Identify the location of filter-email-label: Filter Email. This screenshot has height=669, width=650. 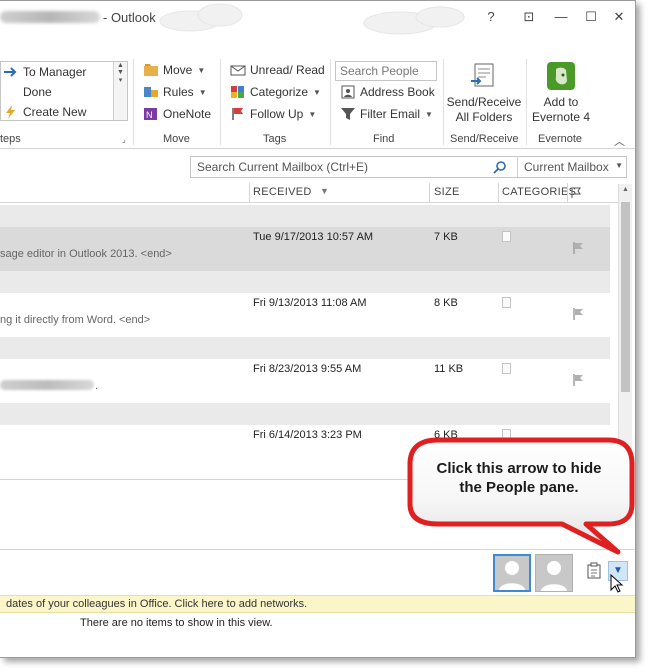
(390, 114).